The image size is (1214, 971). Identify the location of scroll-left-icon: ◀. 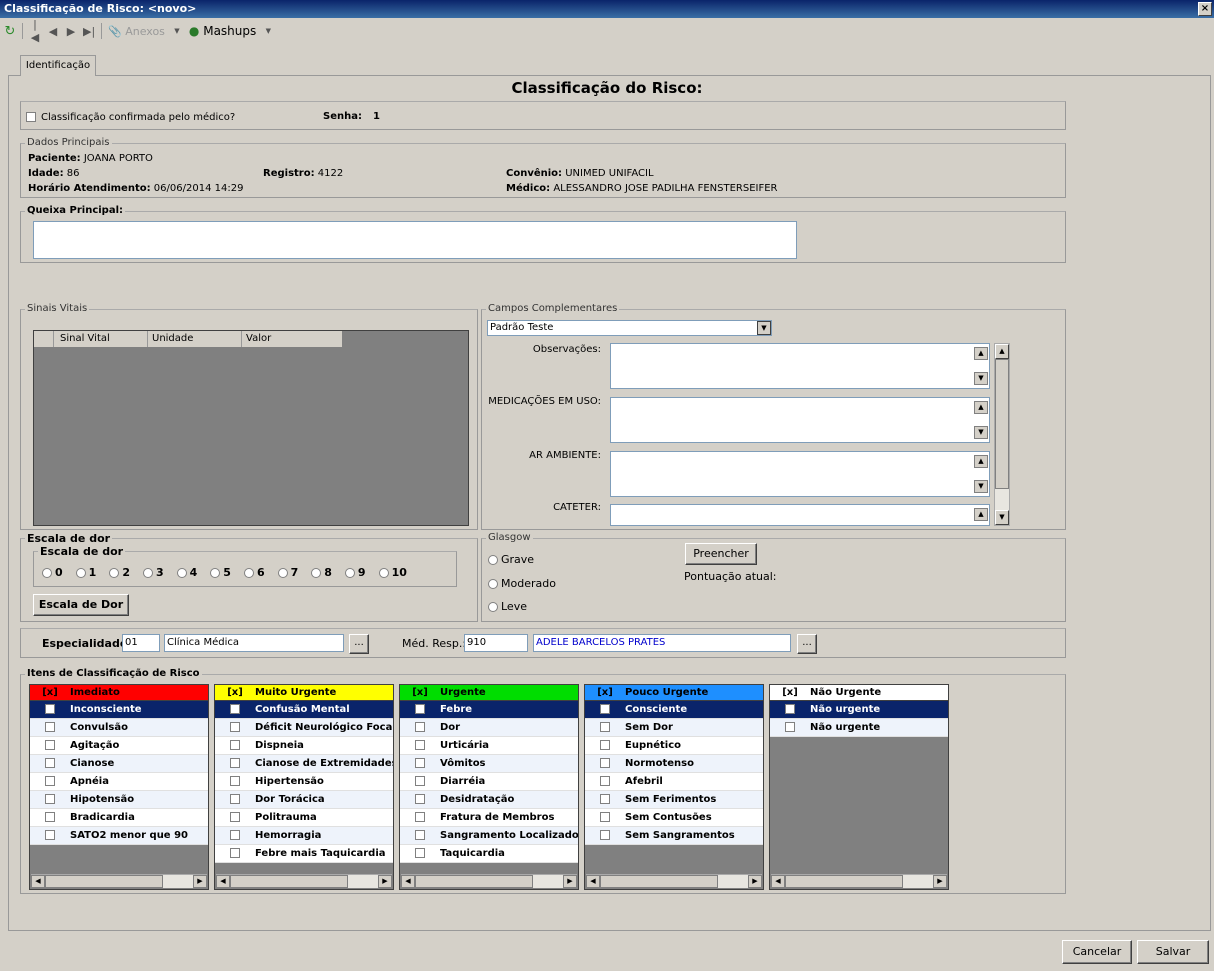
(38, 881).